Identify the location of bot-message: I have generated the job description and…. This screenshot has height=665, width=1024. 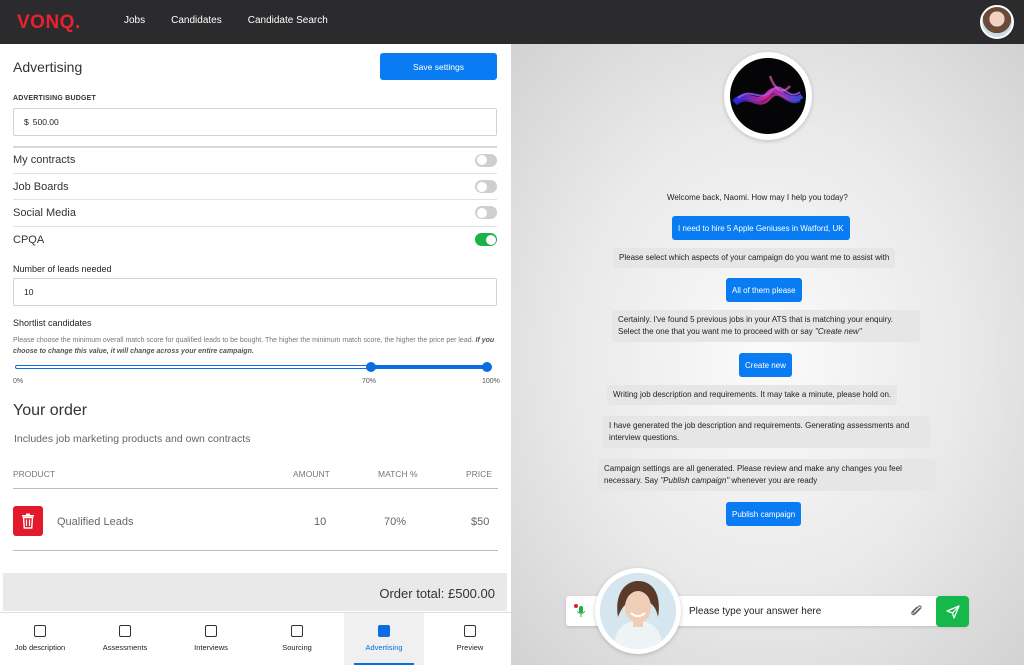
(766, 432).